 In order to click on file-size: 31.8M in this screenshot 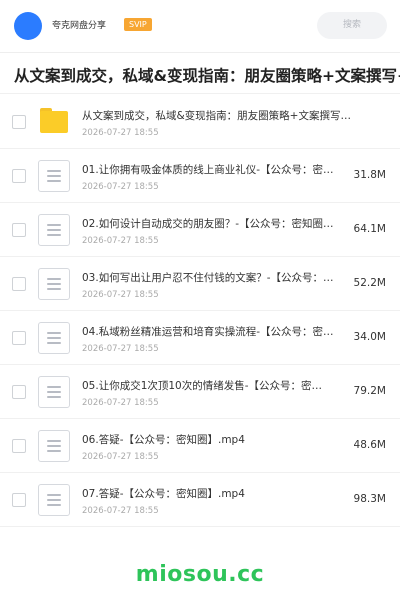, I will do `click(369, 175)`.